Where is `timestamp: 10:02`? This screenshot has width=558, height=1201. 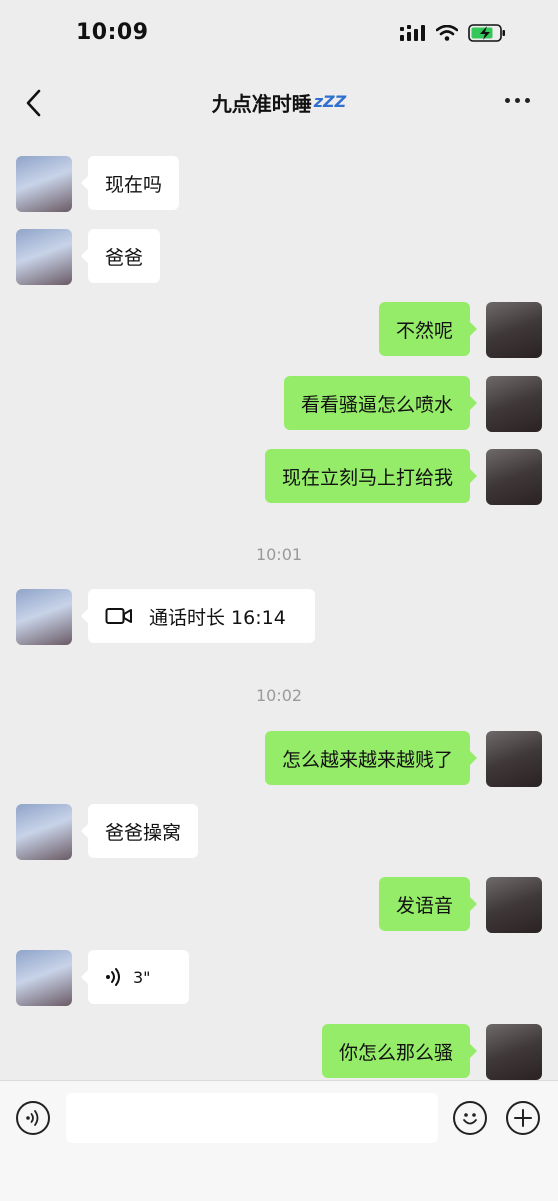
timestamp: 10:02 is located at coordinates (279, 695).